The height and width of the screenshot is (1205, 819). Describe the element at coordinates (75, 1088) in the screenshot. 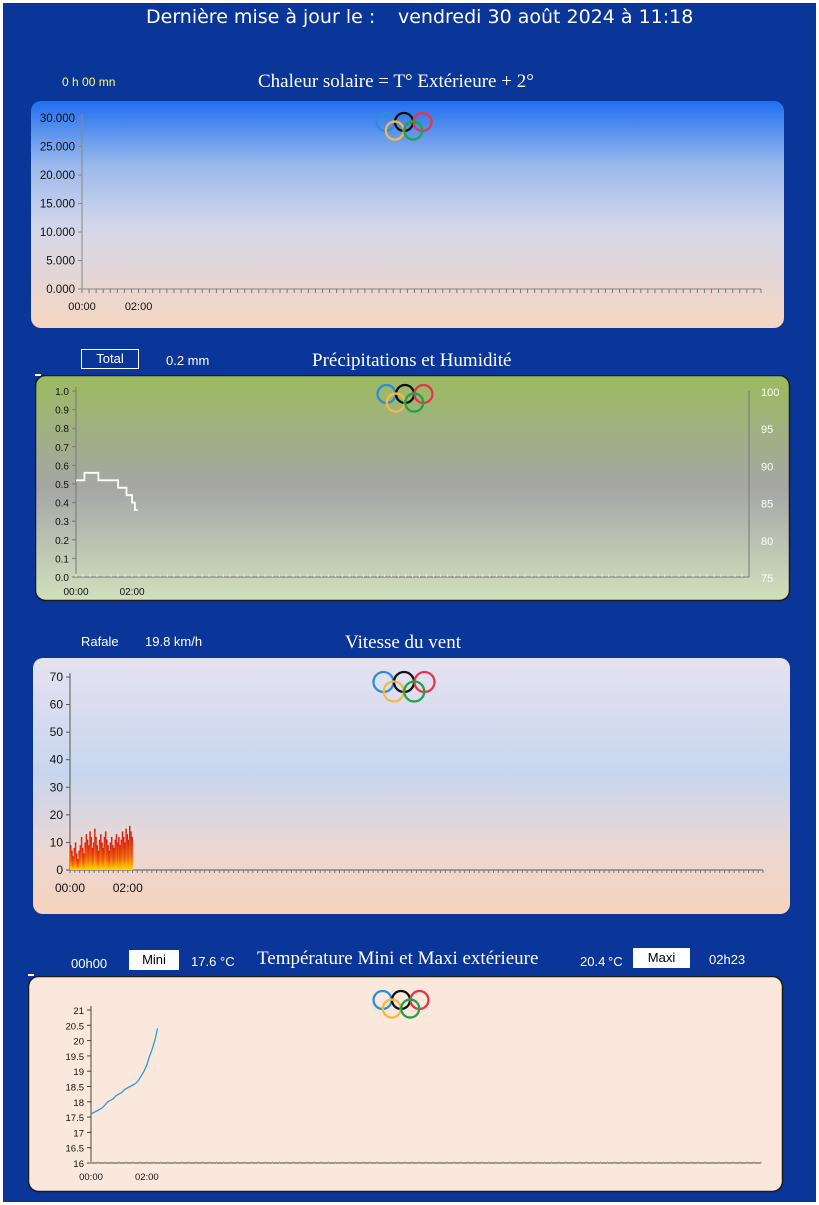

I see `y-tick-label: 18.5` at that location.